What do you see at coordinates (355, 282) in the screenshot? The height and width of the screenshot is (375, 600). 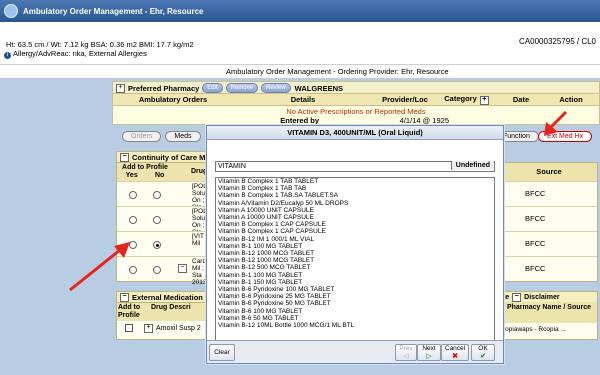 I see `list-item: Vitamin B-1 150 MG TABLET` at bounding box center [355, 282].